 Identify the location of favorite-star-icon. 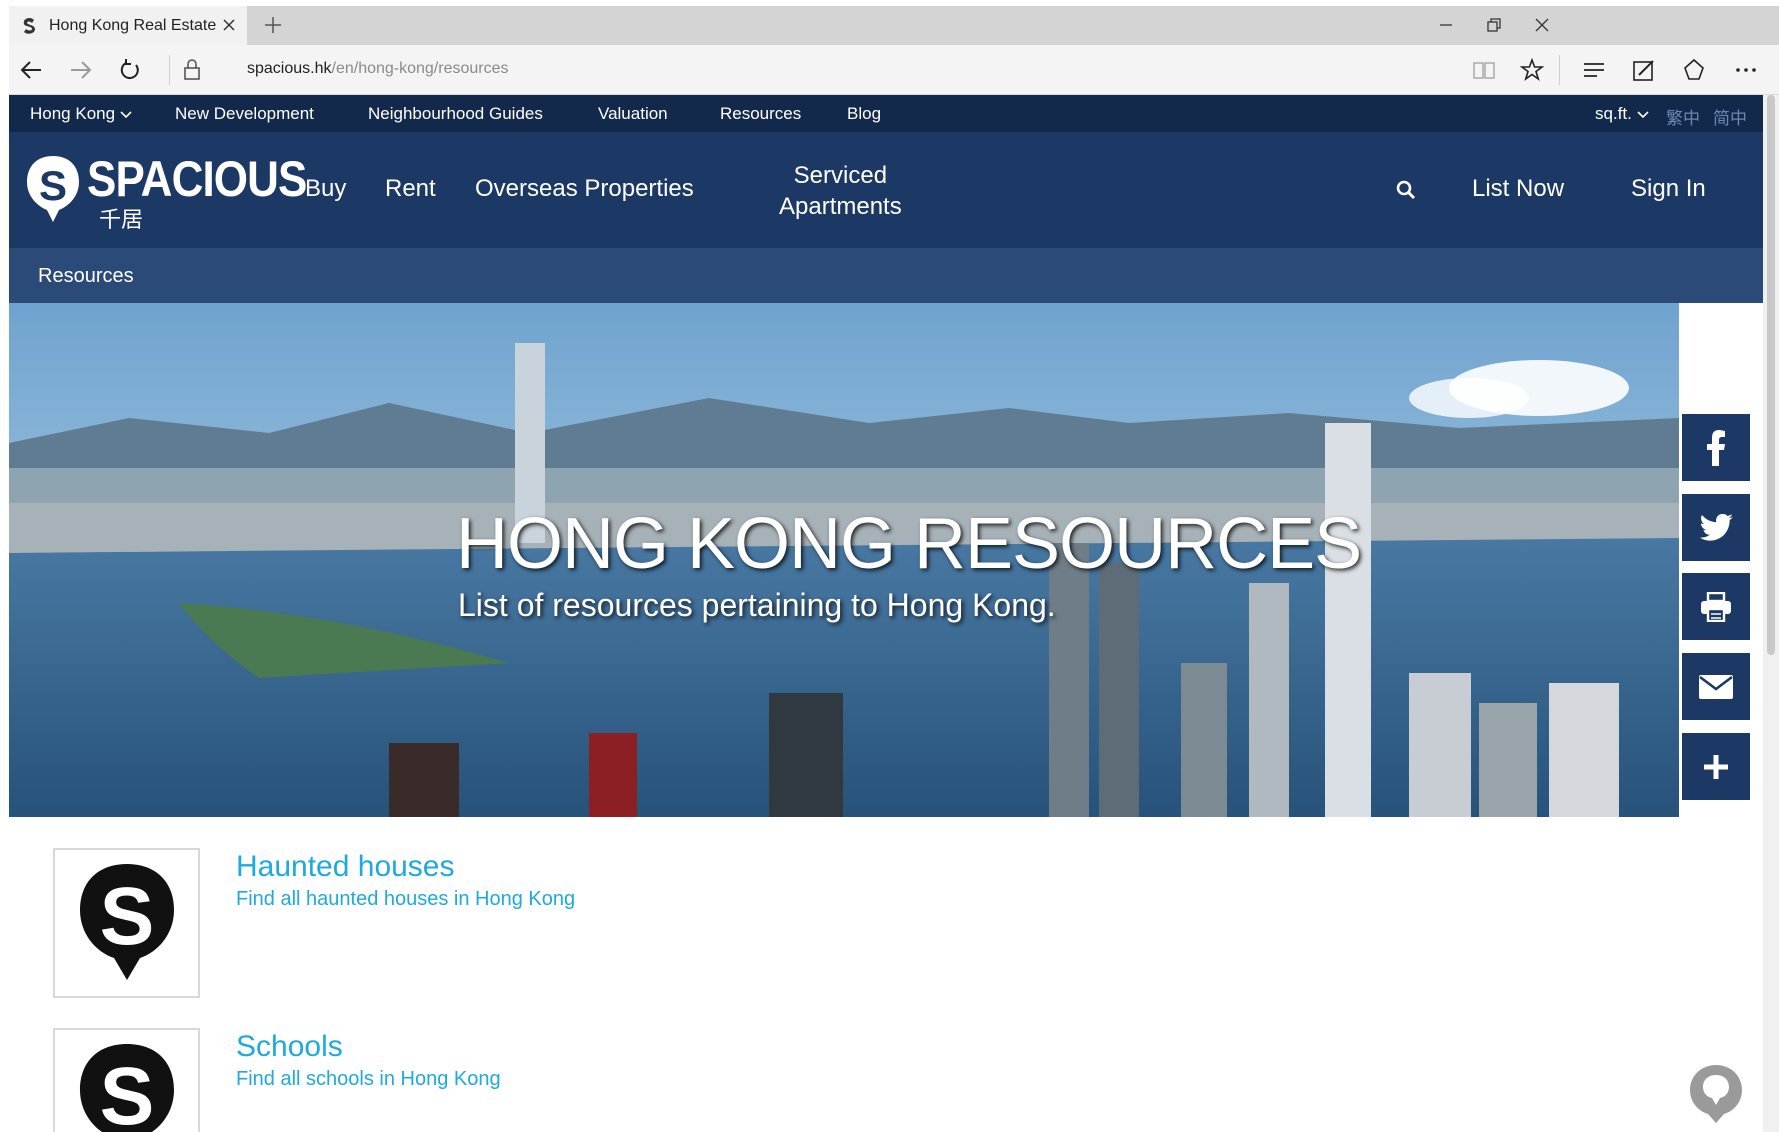
(1532, 70).